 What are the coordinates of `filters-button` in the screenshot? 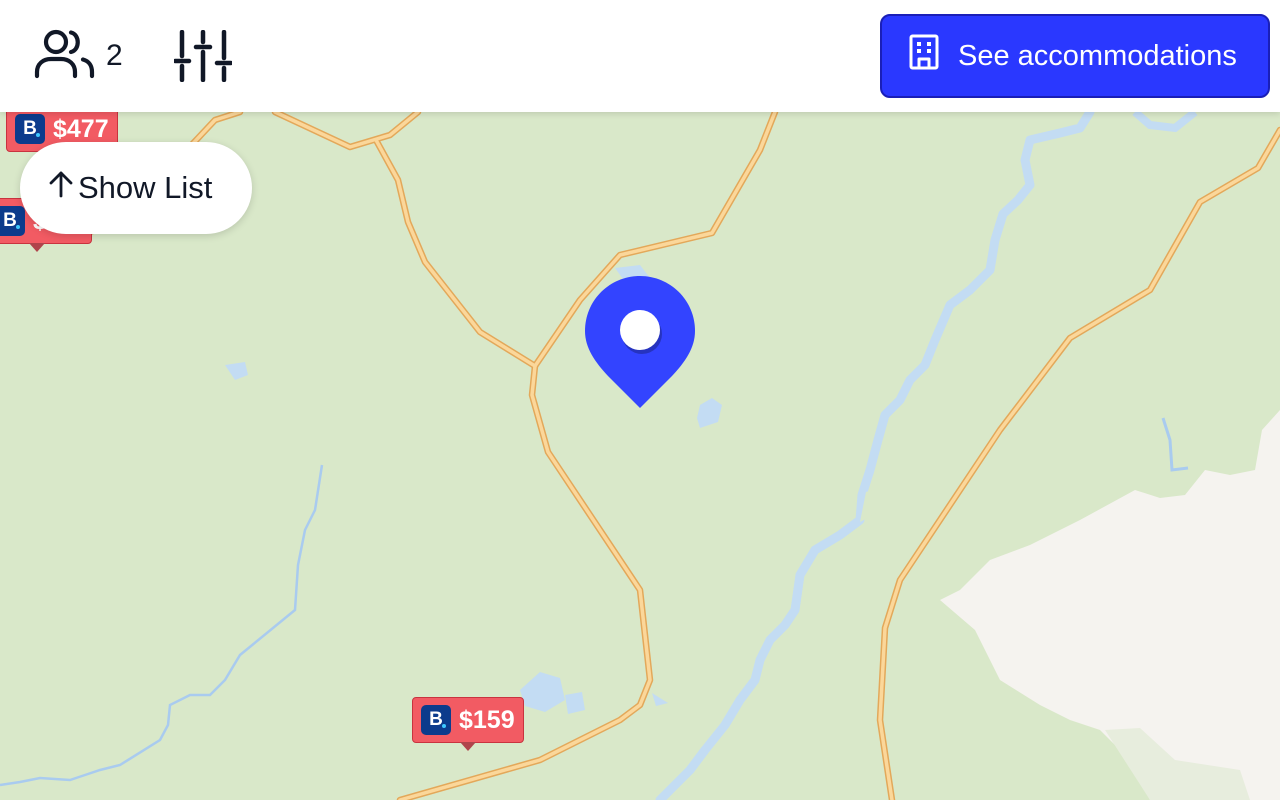 It's located at (203, 58).